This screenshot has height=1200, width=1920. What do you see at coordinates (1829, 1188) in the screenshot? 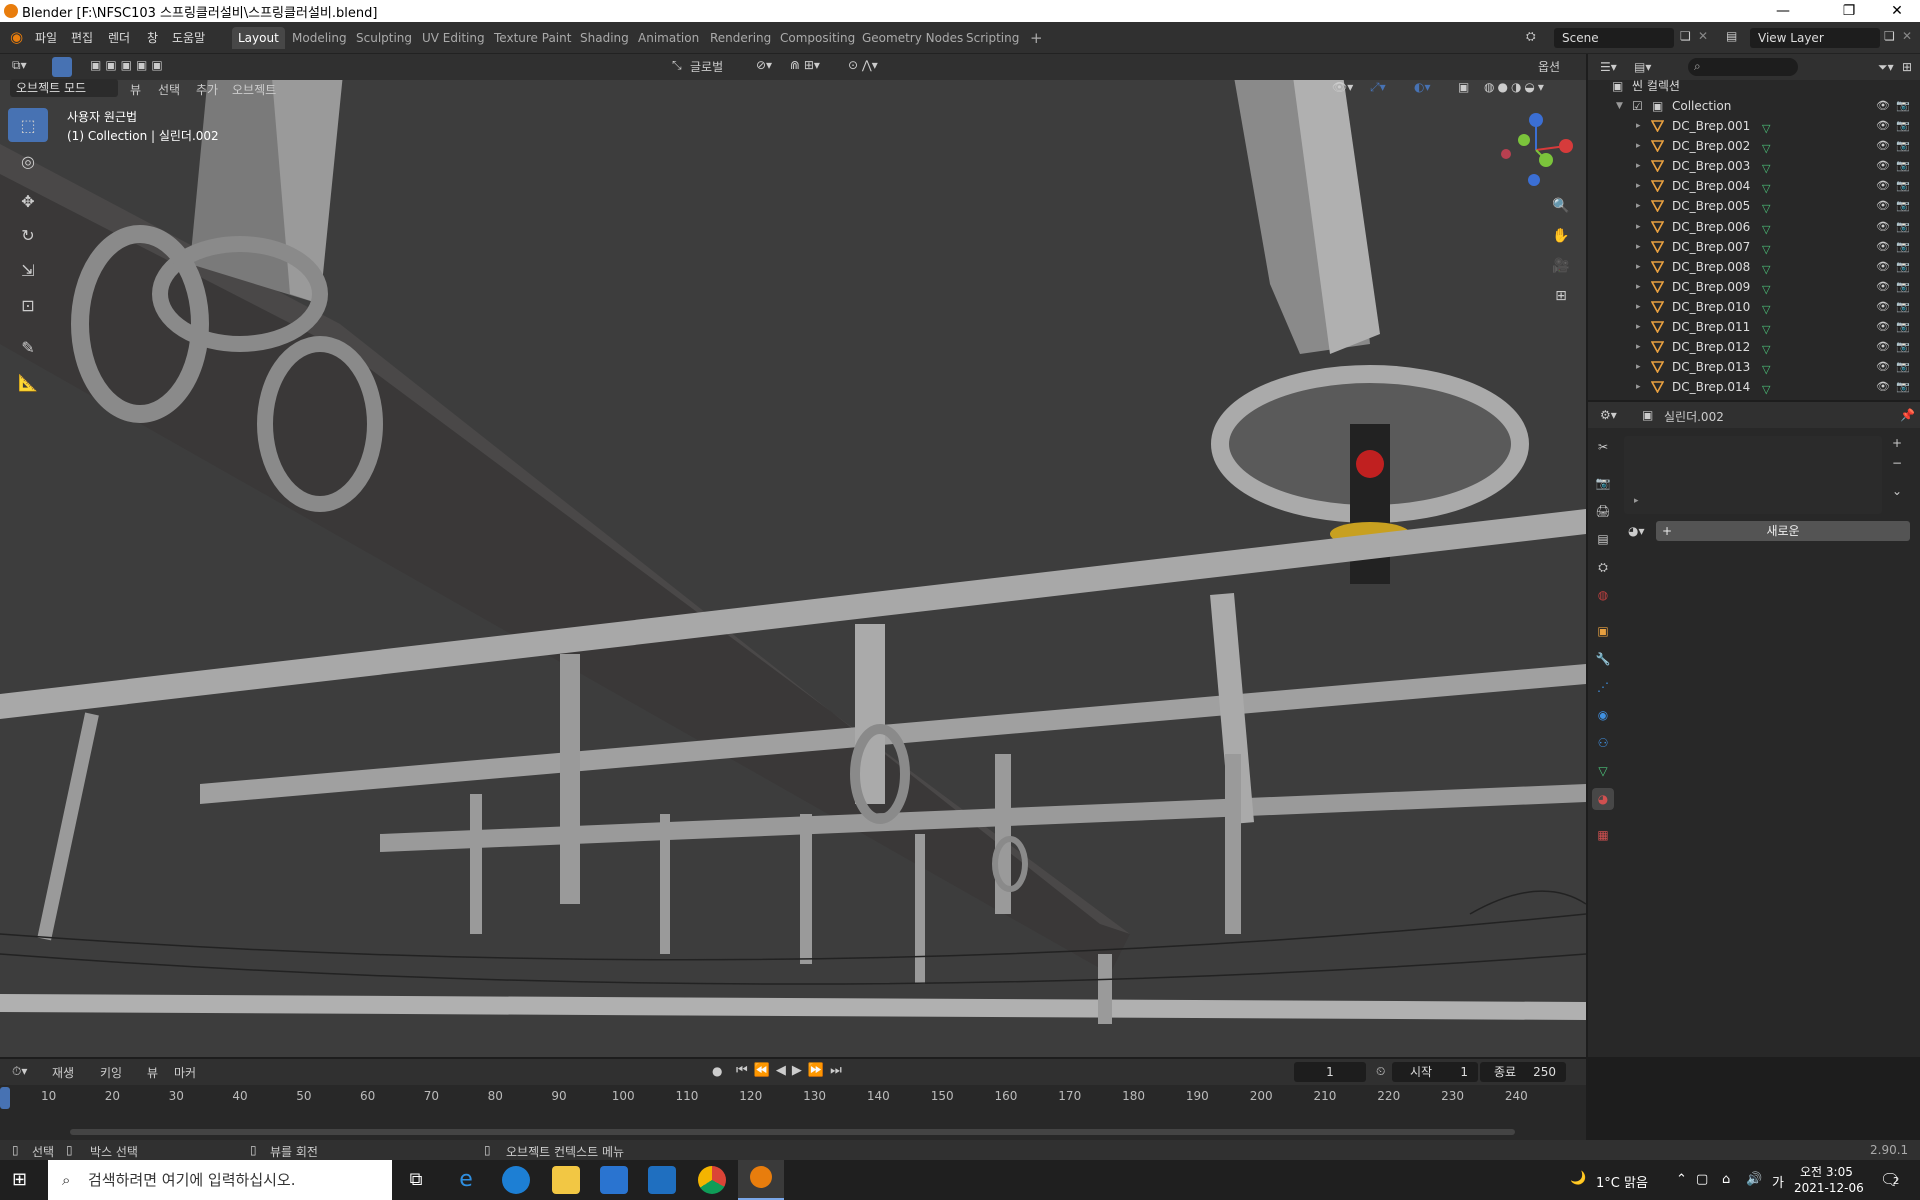
I see `clock-date: 2021-12-06` at bounding box center [1829, 1188].